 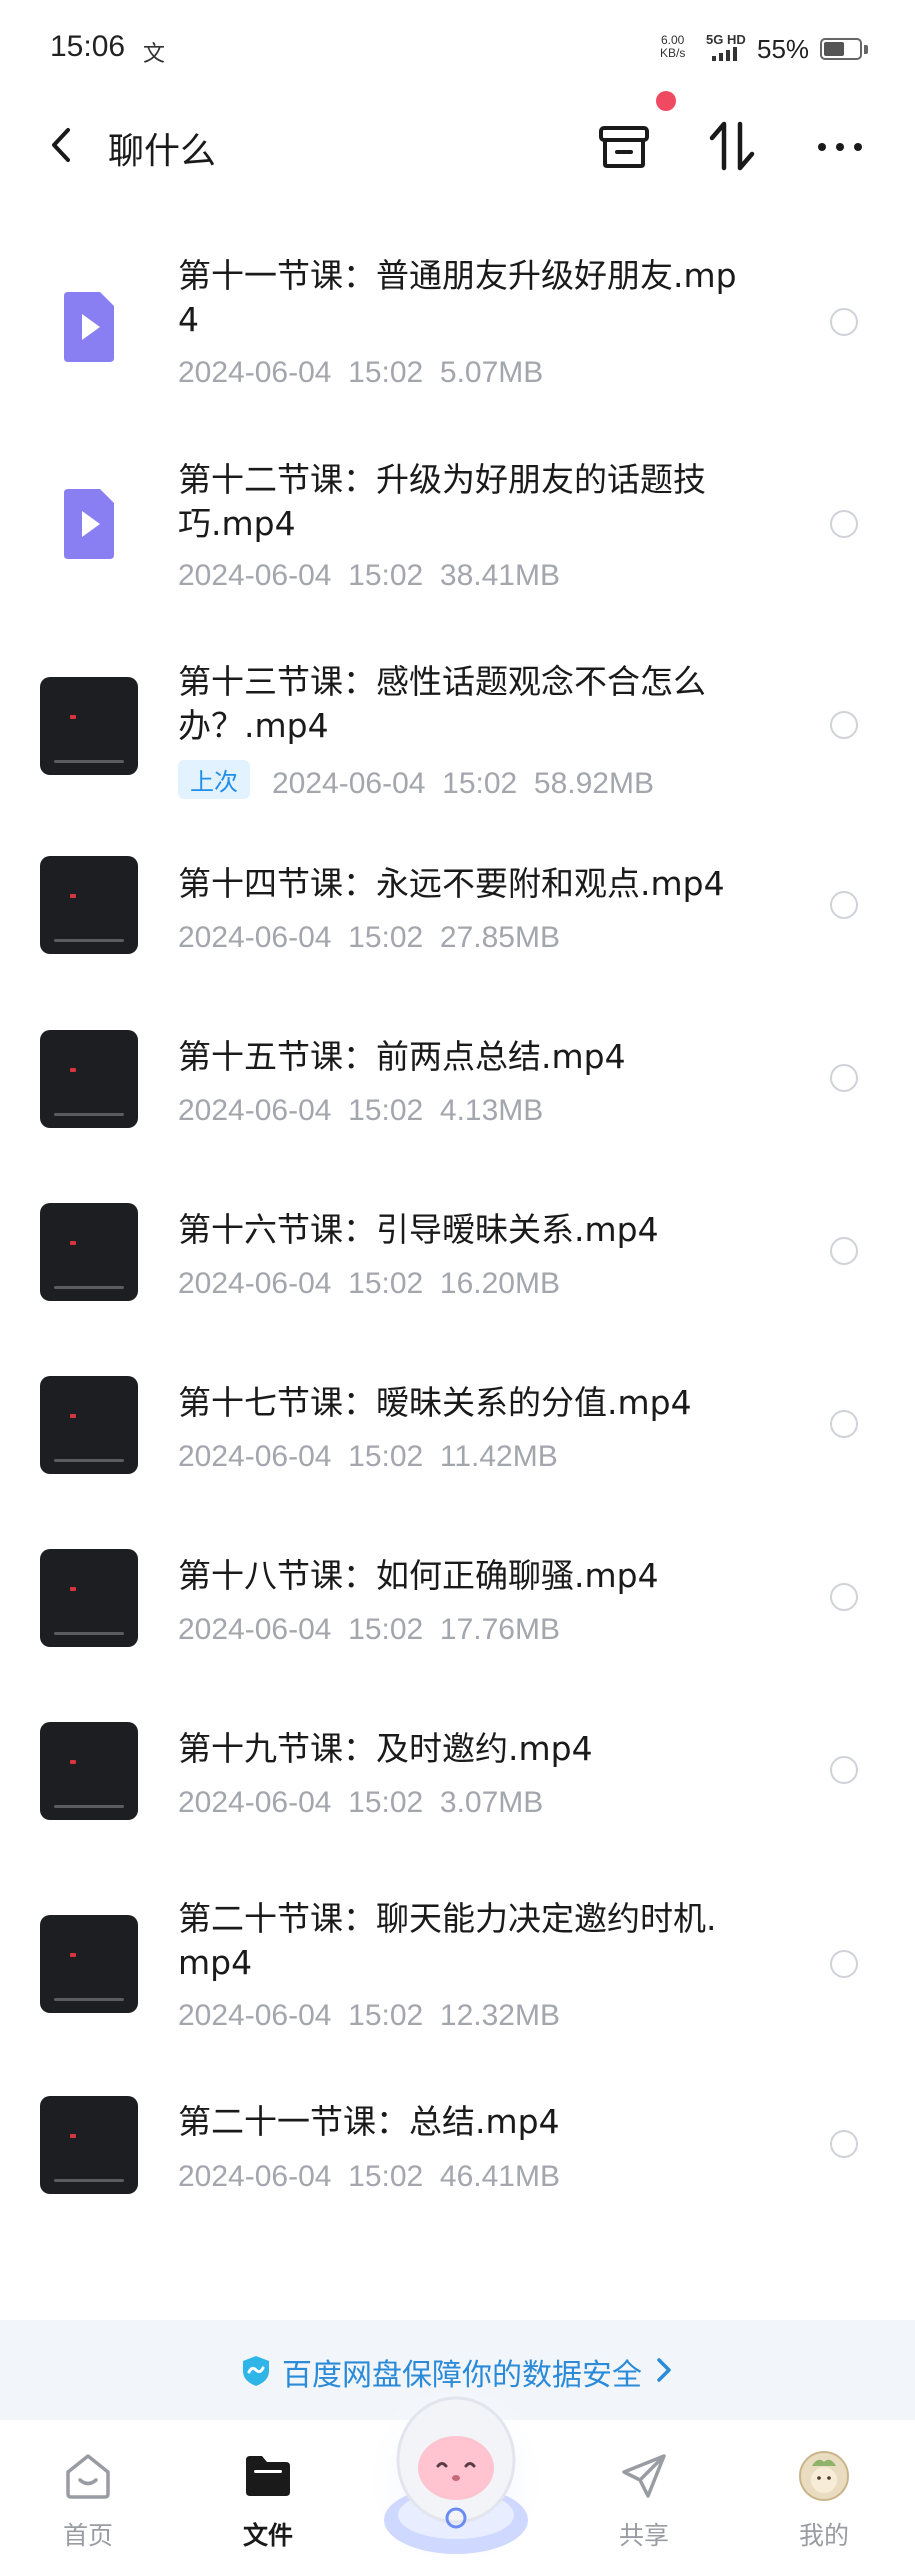 I want to click on status-time: 15:06, so click(x=88, y=46).